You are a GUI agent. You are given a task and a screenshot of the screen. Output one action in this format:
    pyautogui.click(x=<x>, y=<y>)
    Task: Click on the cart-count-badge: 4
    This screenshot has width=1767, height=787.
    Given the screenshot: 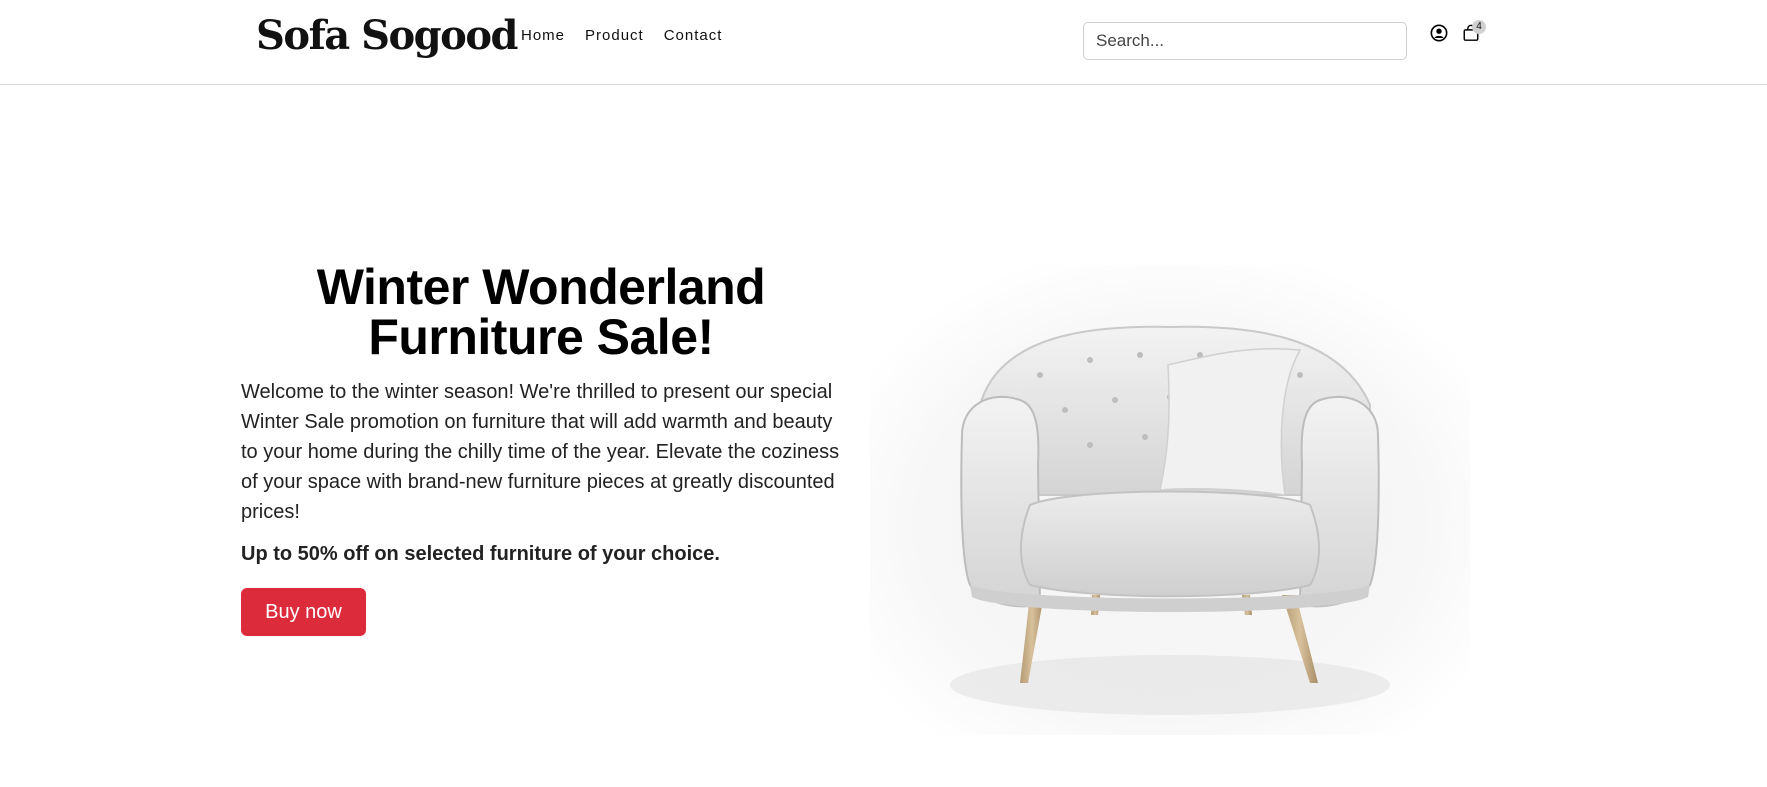 What is the action you would take?
    pyautogui.click(x=1479, y=27)
    